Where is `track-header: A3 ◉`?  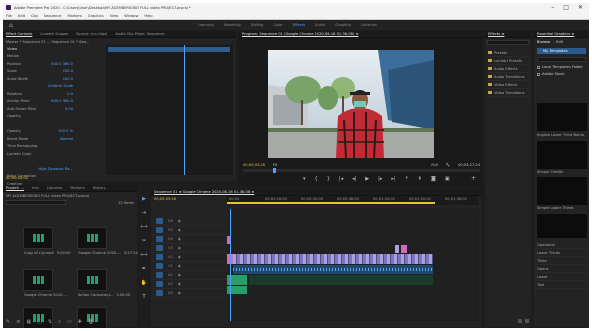
track-header: A3 ◉ is located at coordinates (189, 293).